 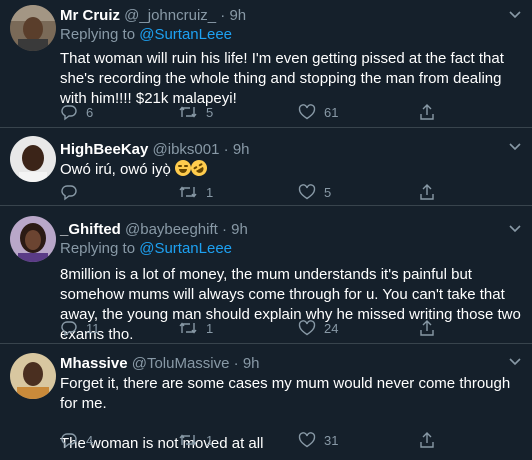 What do you see at coordinates (318, 440) in the screenshot?
I see `like-button: 31` at bounding box center [318, 440].